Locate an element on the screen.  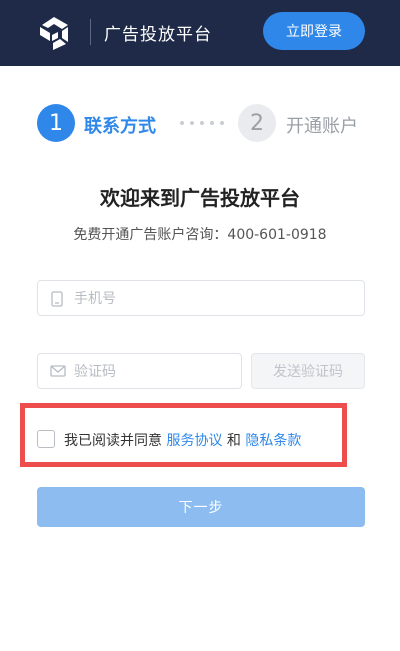
consult-hotline: 免费开通广告账户咨询：400-601-0918 is located at coordinates (200, 235).